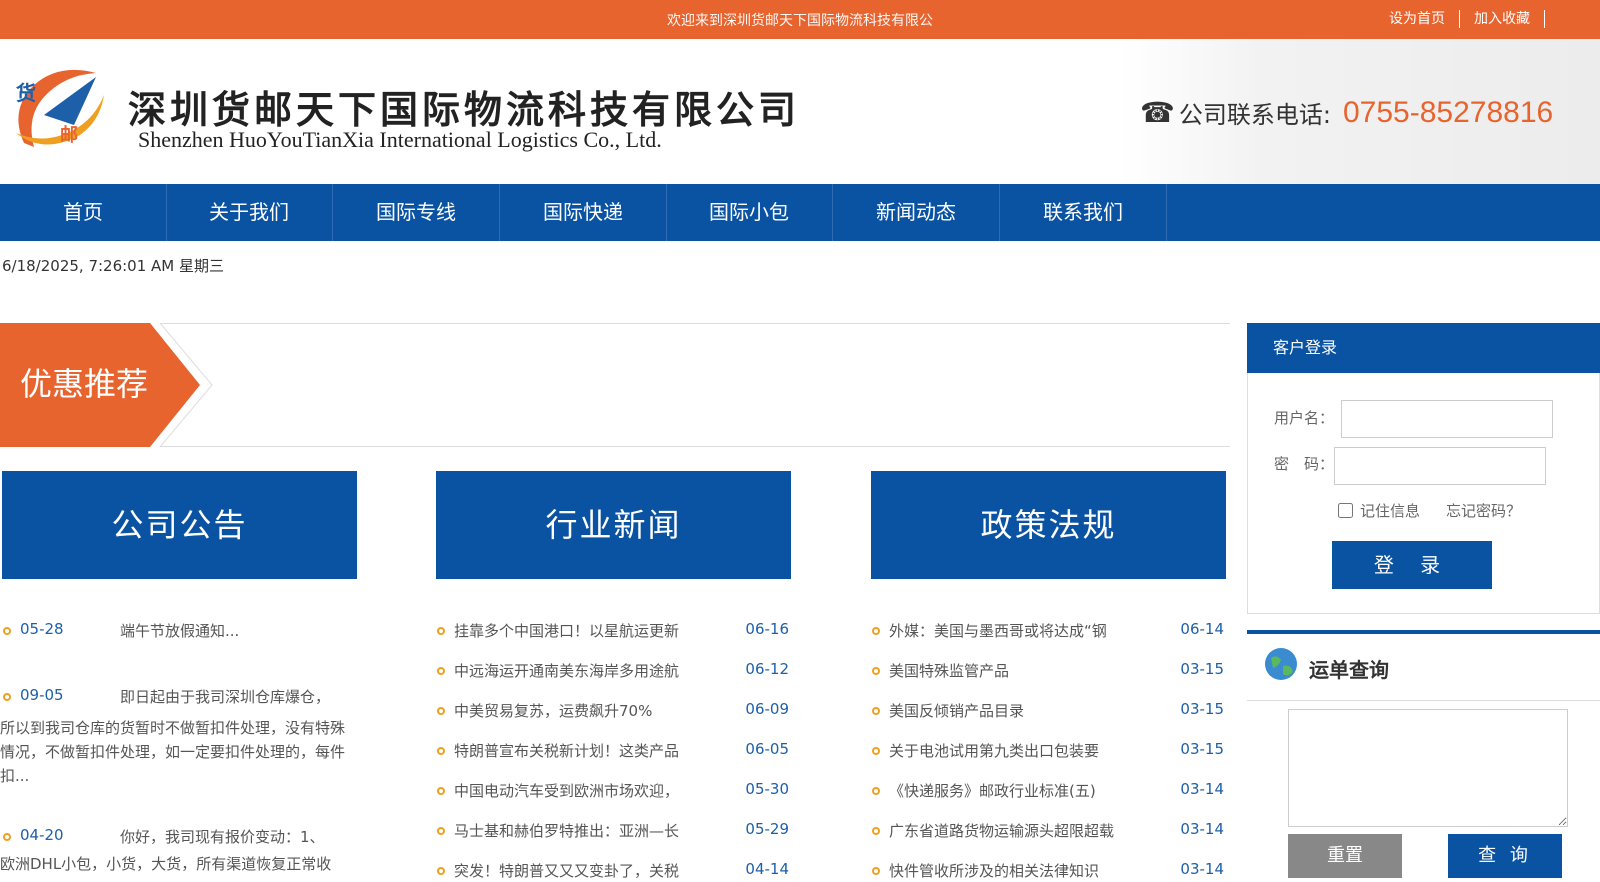 The height and width of the screenshot is (882, 1600). I want to click on list-item: 突发！特朗普又又又变卦了，关税 04-14, so click(611, 871).